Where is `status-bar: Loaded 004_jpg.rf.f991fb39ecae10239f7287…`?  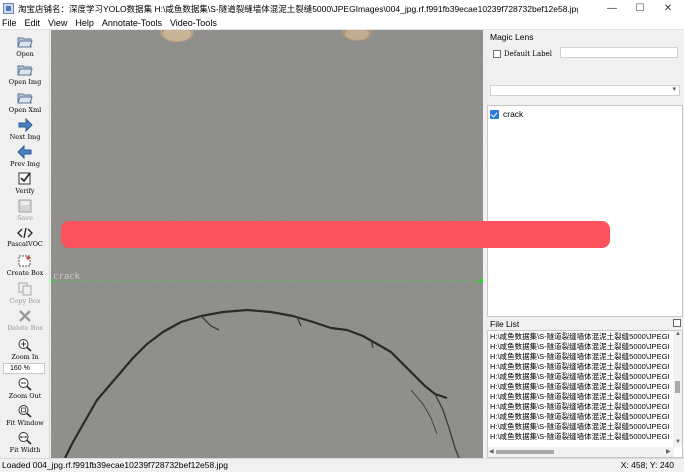
status-bar: Loaded 004_jpg.rf.f991fb39ecae10239f7287… is located at coordinates (342, 465).